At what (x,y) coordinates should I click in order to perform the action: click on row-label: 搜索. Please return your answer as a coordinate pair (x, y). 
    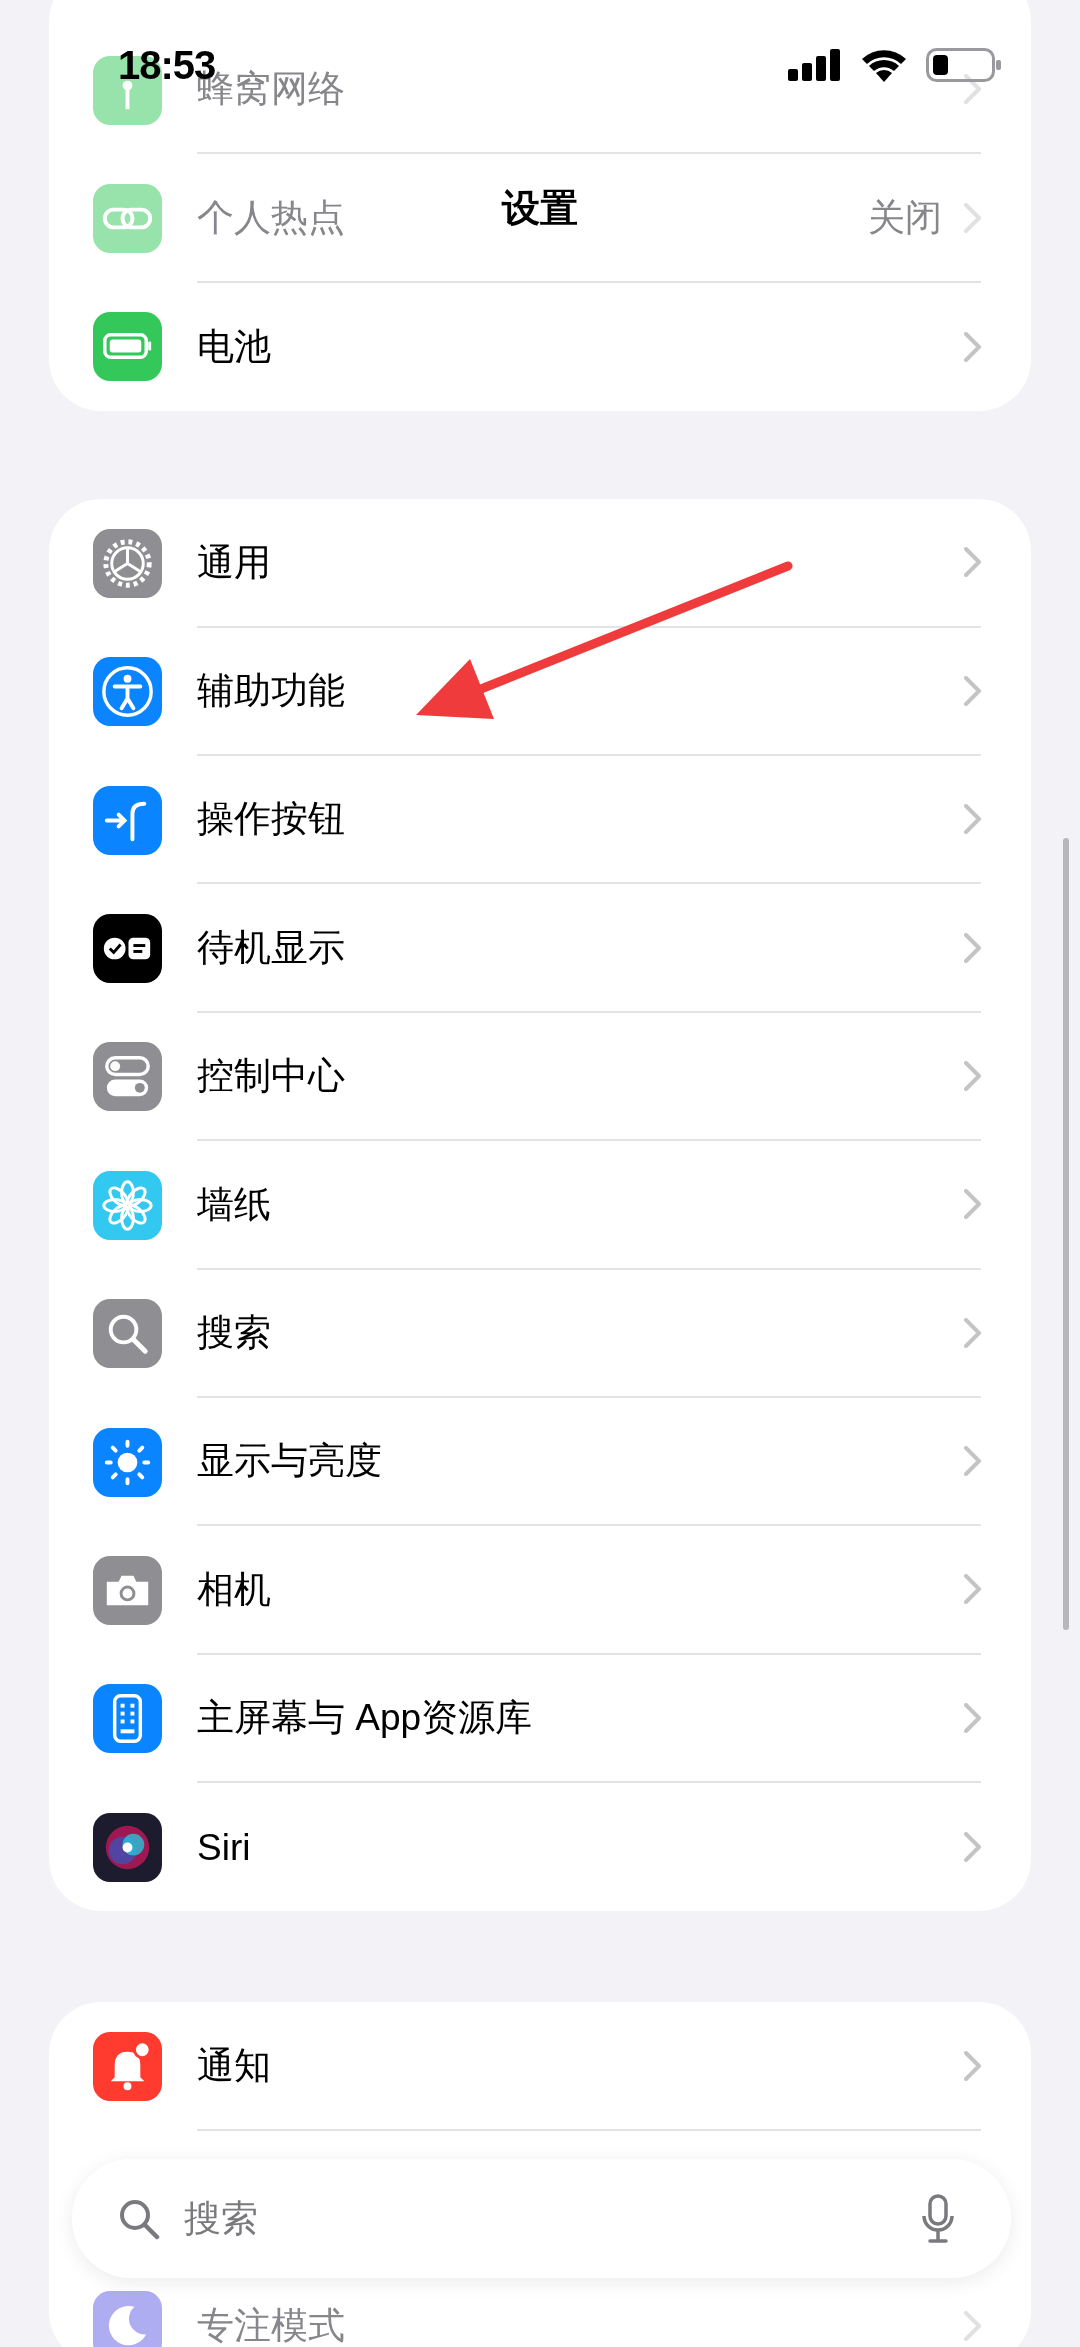
    Looking at the image, I should click on (234, 1332).